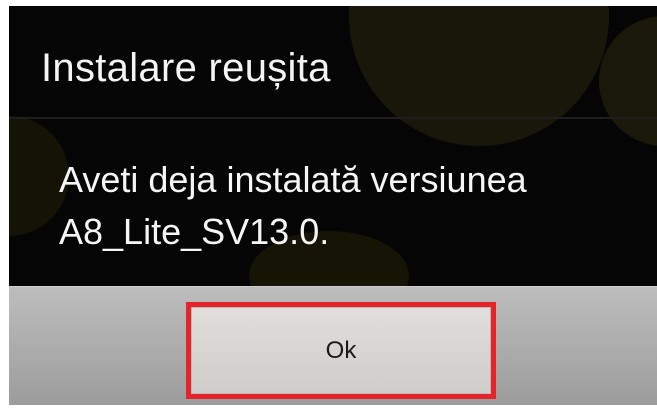  I want to click on dialog-title: Instalare reușita, so click(186, 68).